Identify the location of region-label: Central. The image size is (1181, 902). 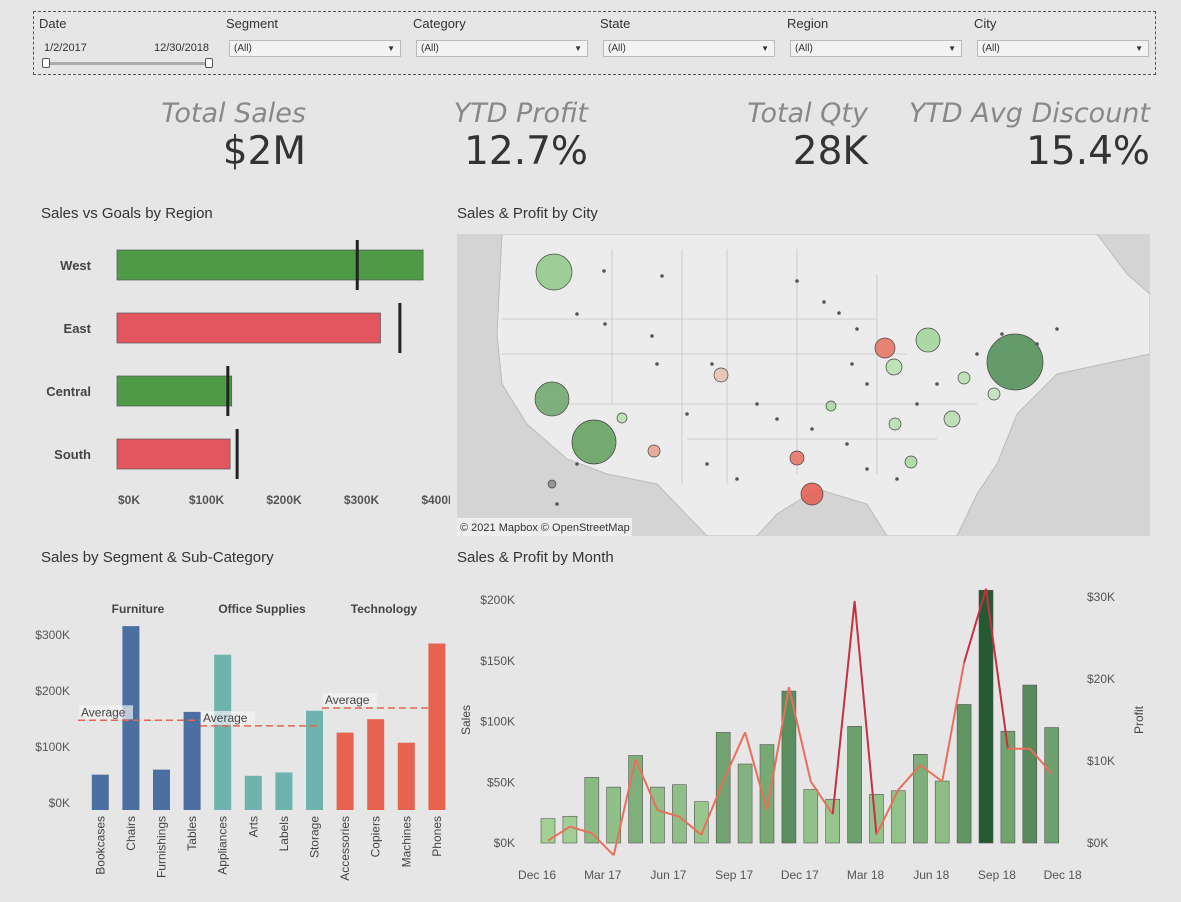
(68, 391).